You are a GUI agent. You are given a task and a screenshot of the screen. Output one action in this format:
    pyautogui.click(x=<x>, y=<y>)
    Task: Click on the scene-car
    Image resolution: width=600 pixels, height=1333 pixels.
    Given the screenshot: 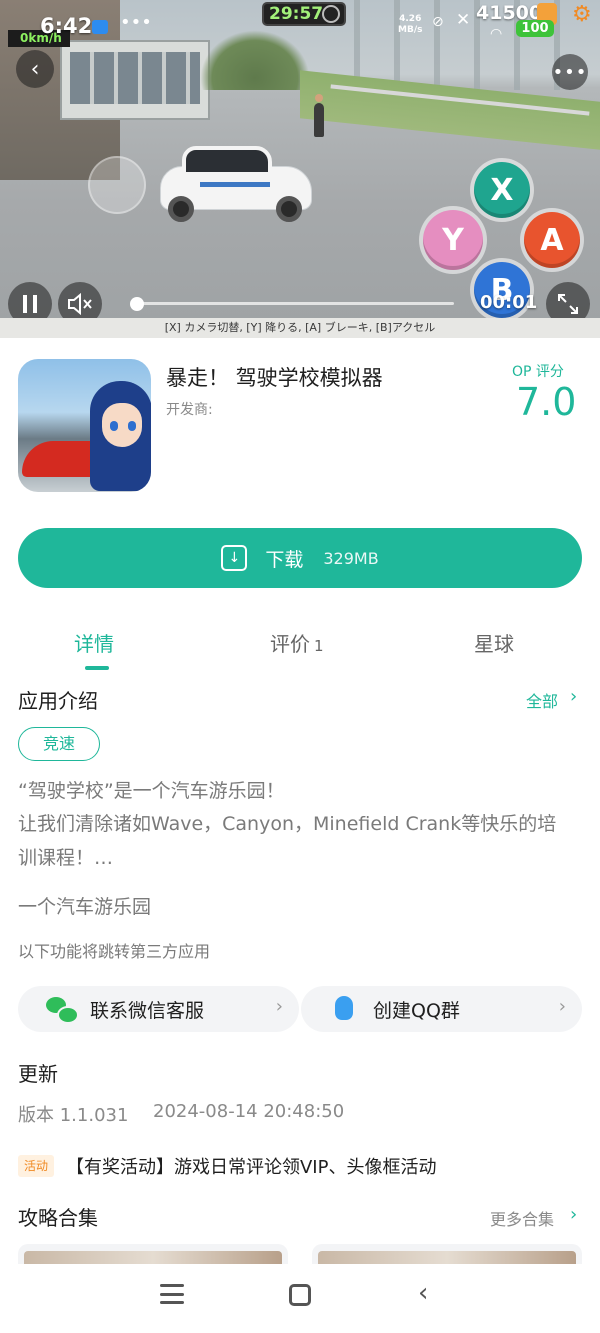 What is the action you would take?
    pyautogui.click(x=236, y=182)
    